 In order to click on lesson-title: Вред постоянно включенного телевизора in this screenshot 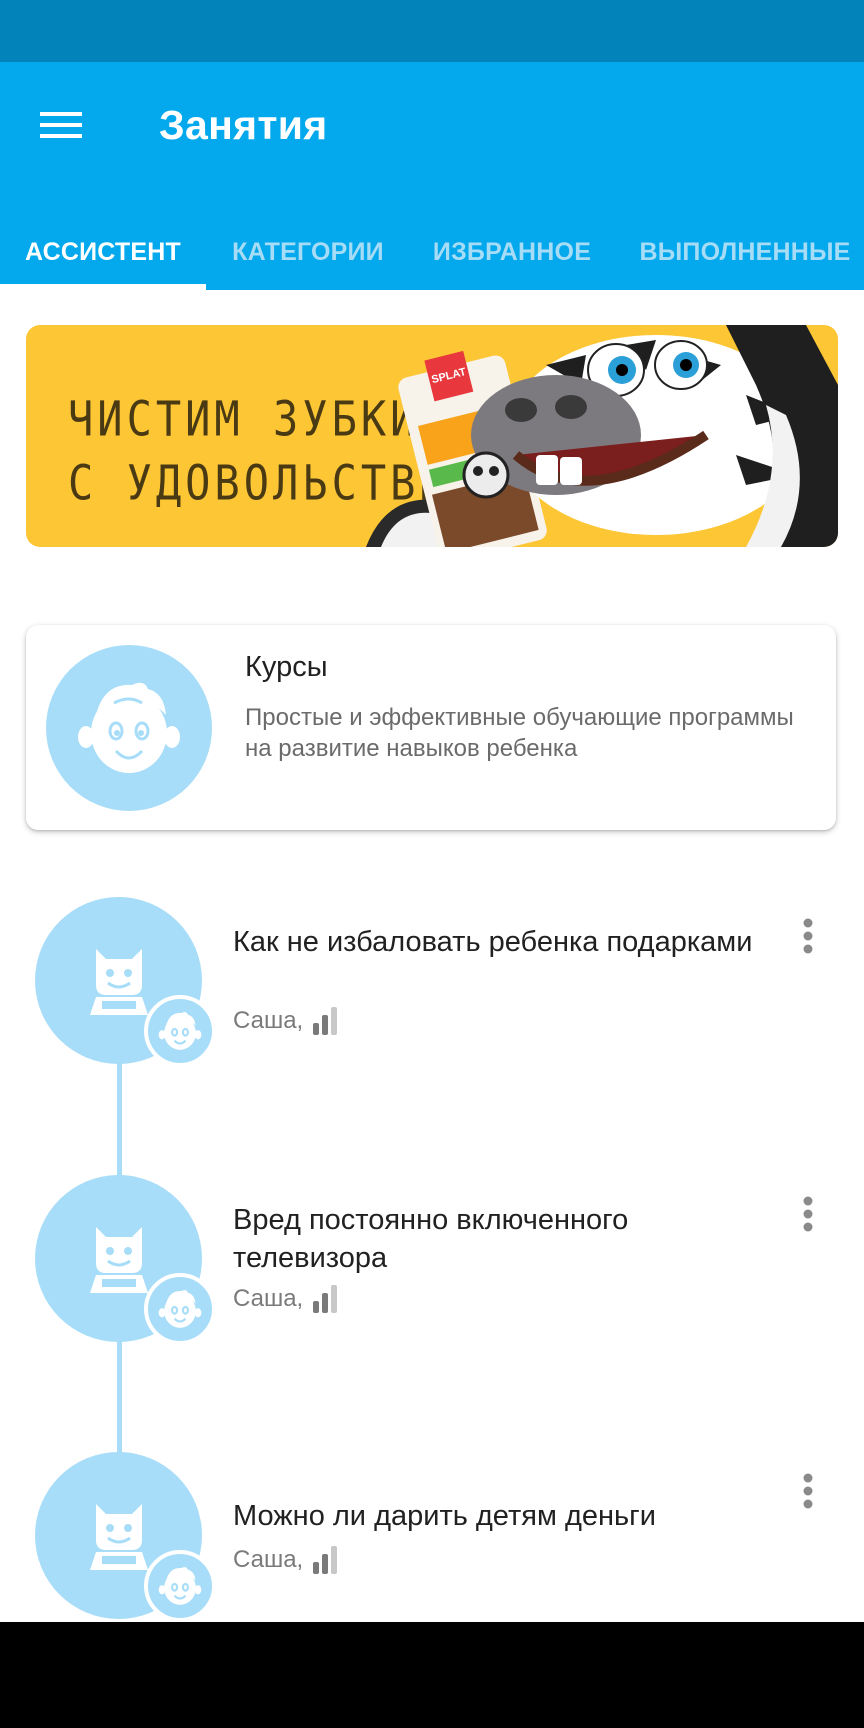, I will do `click(431, 1239)`.